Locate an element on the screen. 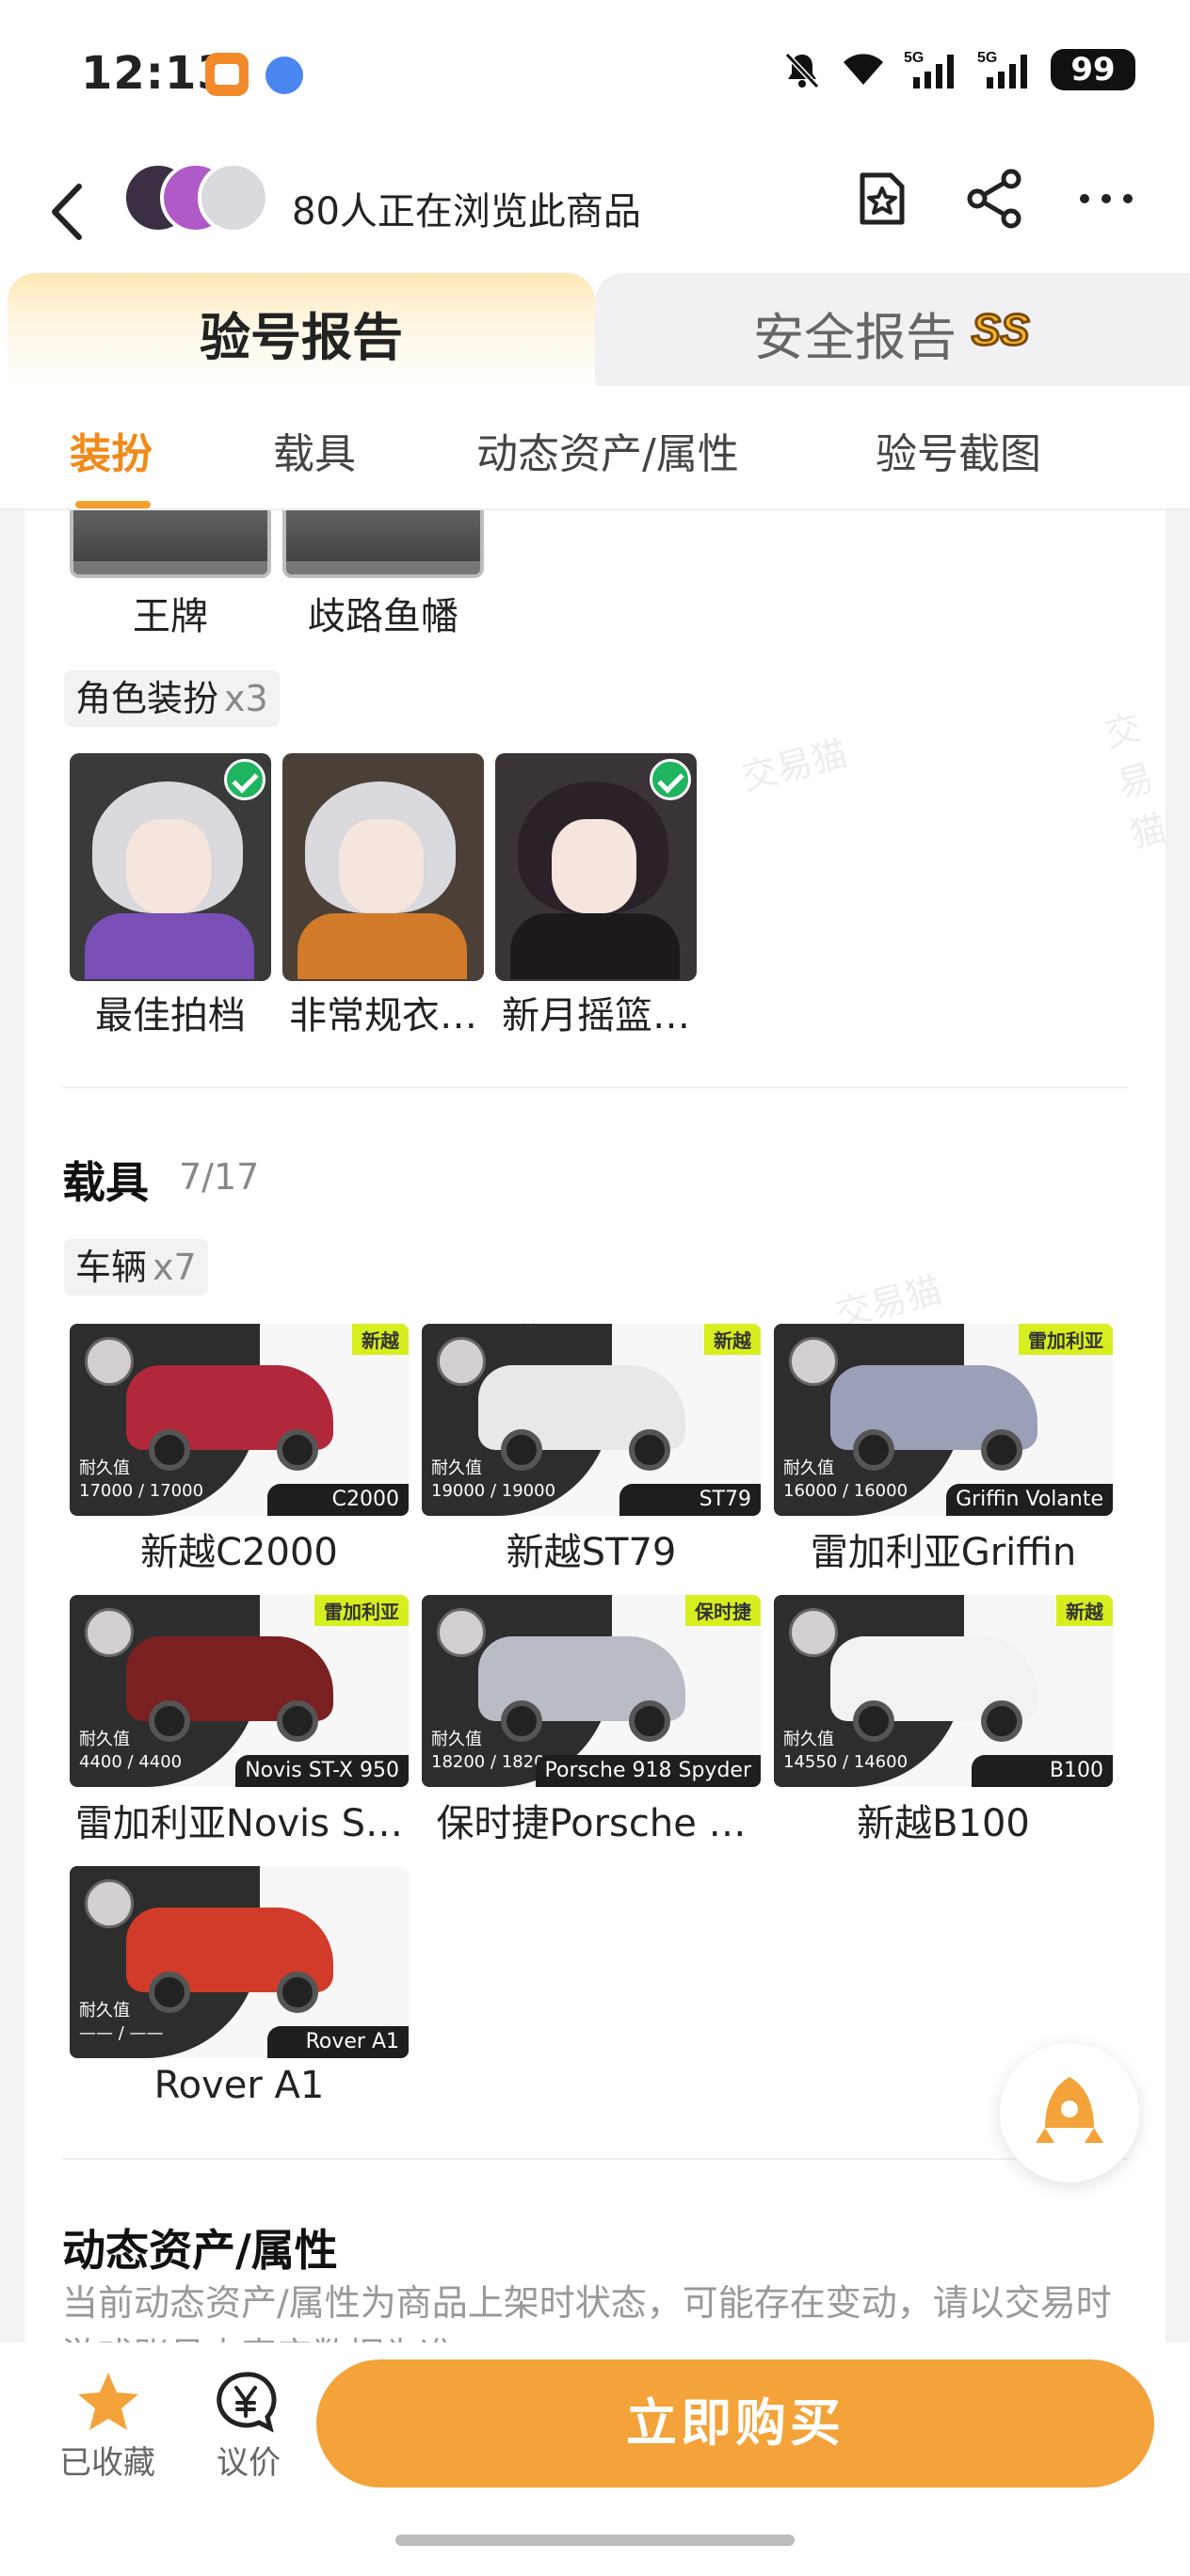  vehicle-label: 新越C2000 is located at coordinates (239, 1552).